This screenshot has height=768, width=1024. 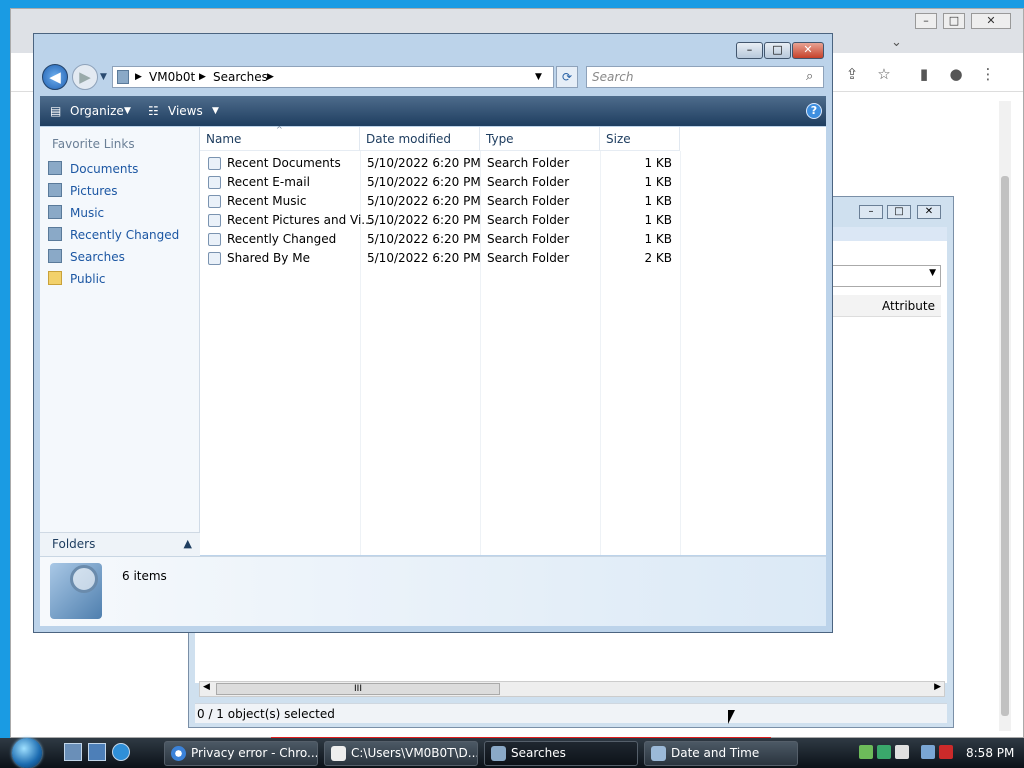 I want to click on back-arrow-icon: ◀, so click(x=55, y=77).